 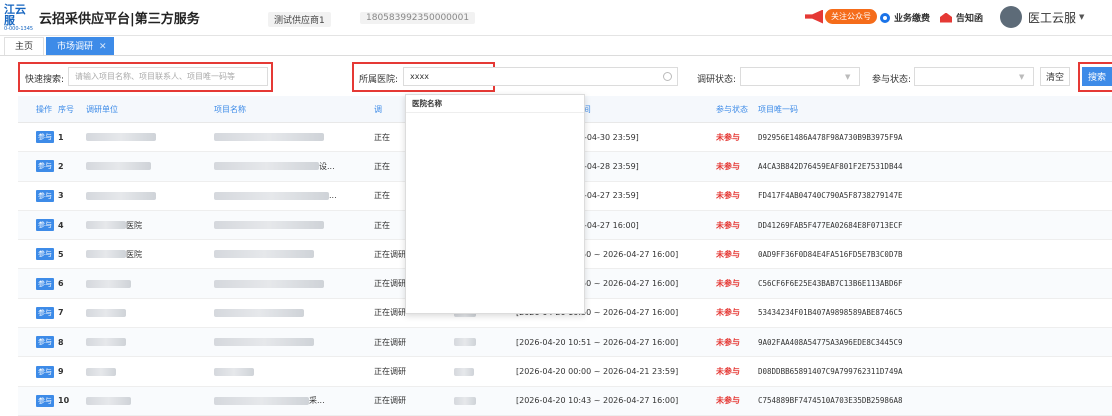 I want to click on business-payment-link: 业务缴费, so click(x=905, y=17).